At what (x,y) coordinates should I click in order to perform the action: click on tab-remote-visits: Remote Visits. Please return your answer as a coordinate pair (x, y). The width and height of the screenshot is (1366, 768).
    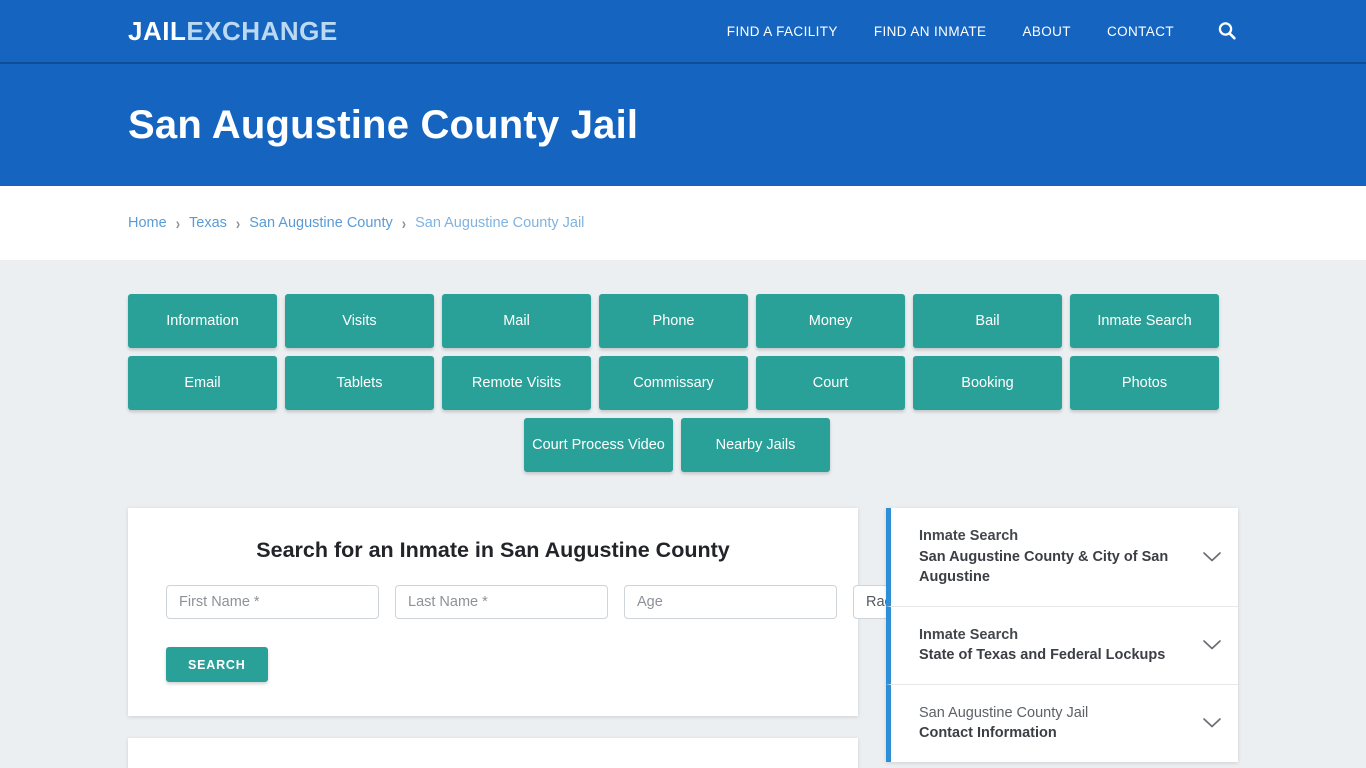
    Looking at the image, I should click on (516, 383).